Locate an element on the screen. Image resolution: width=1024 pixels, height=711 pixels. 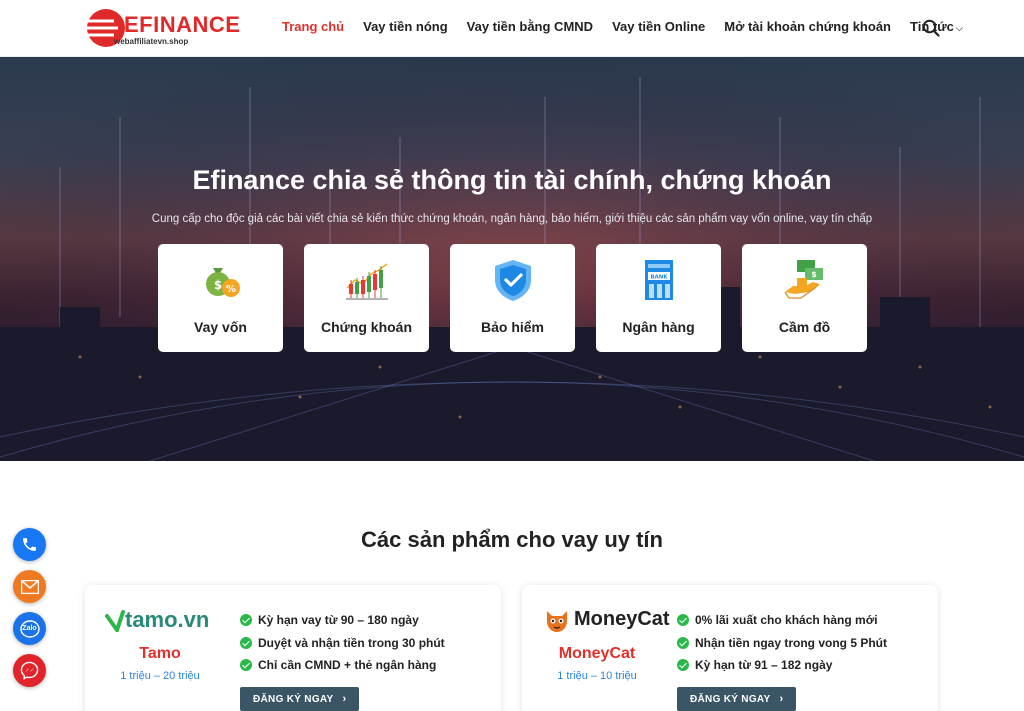
moneycat-logo: MoneyCat is located at coordinates (607, 620).